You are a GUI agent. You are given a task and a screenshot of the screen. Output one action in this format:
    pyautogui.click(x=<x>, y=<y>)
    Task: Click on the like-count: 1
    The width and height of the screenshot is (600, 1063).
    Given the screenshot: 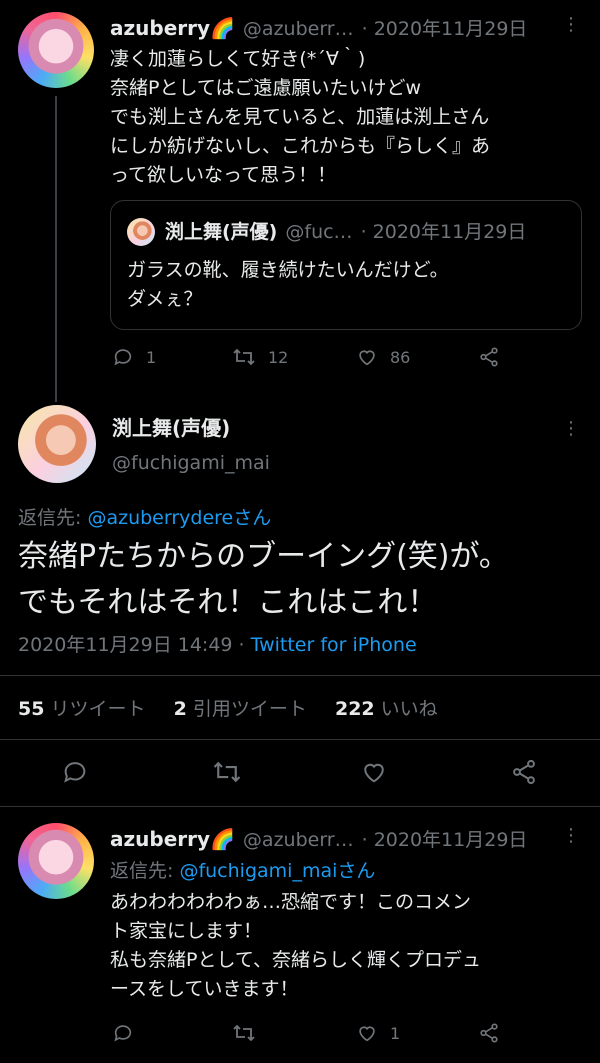 What is the action you would take?
    pyautogui.click(x=395, y=1033)
    